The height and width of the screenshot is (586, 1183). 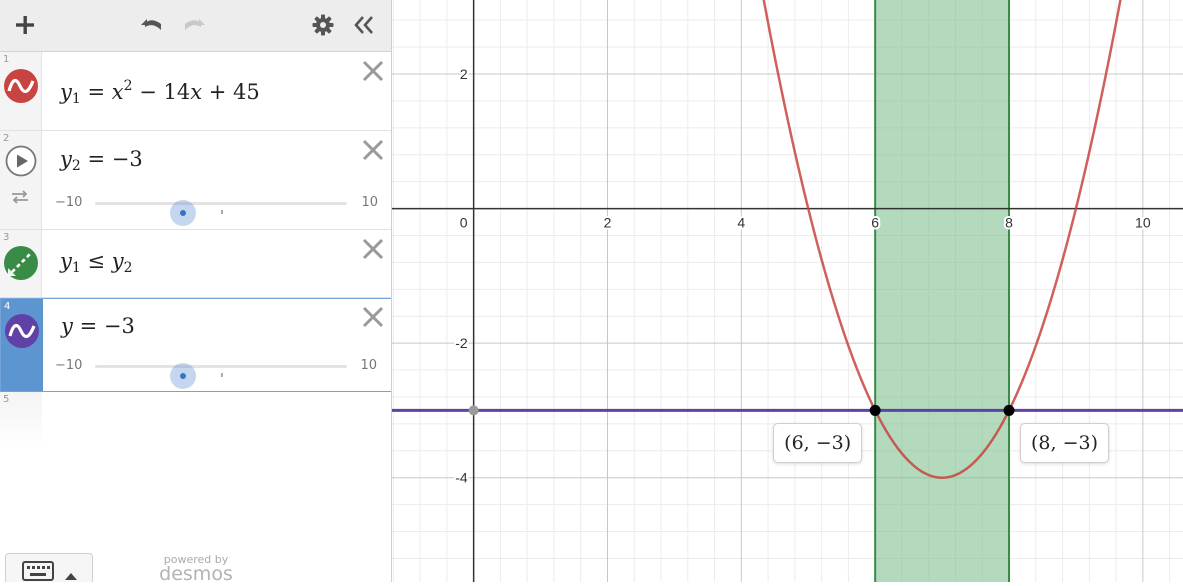 I want to click on expression-gutter: 1, so click(x=21, y=91).